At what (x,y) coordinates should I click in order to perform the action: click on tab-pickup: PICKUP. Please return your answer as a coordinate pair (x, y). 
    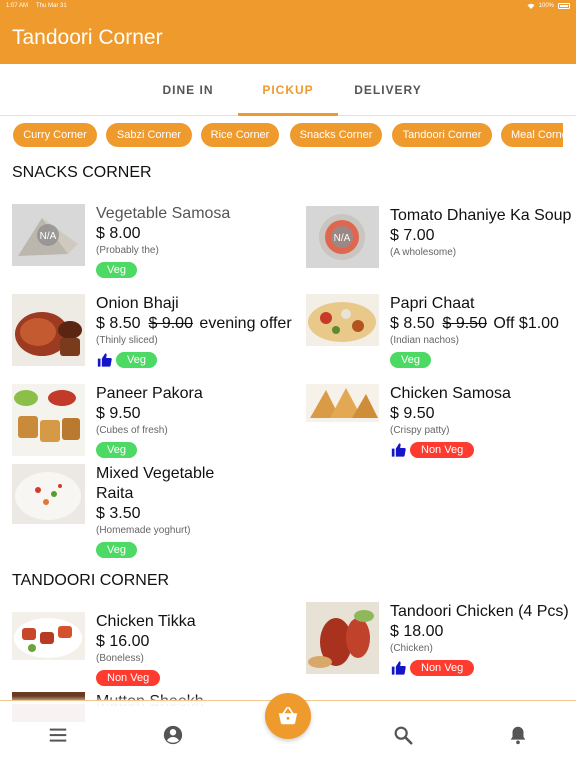
    Looking at the image, I should click on (288, 90).